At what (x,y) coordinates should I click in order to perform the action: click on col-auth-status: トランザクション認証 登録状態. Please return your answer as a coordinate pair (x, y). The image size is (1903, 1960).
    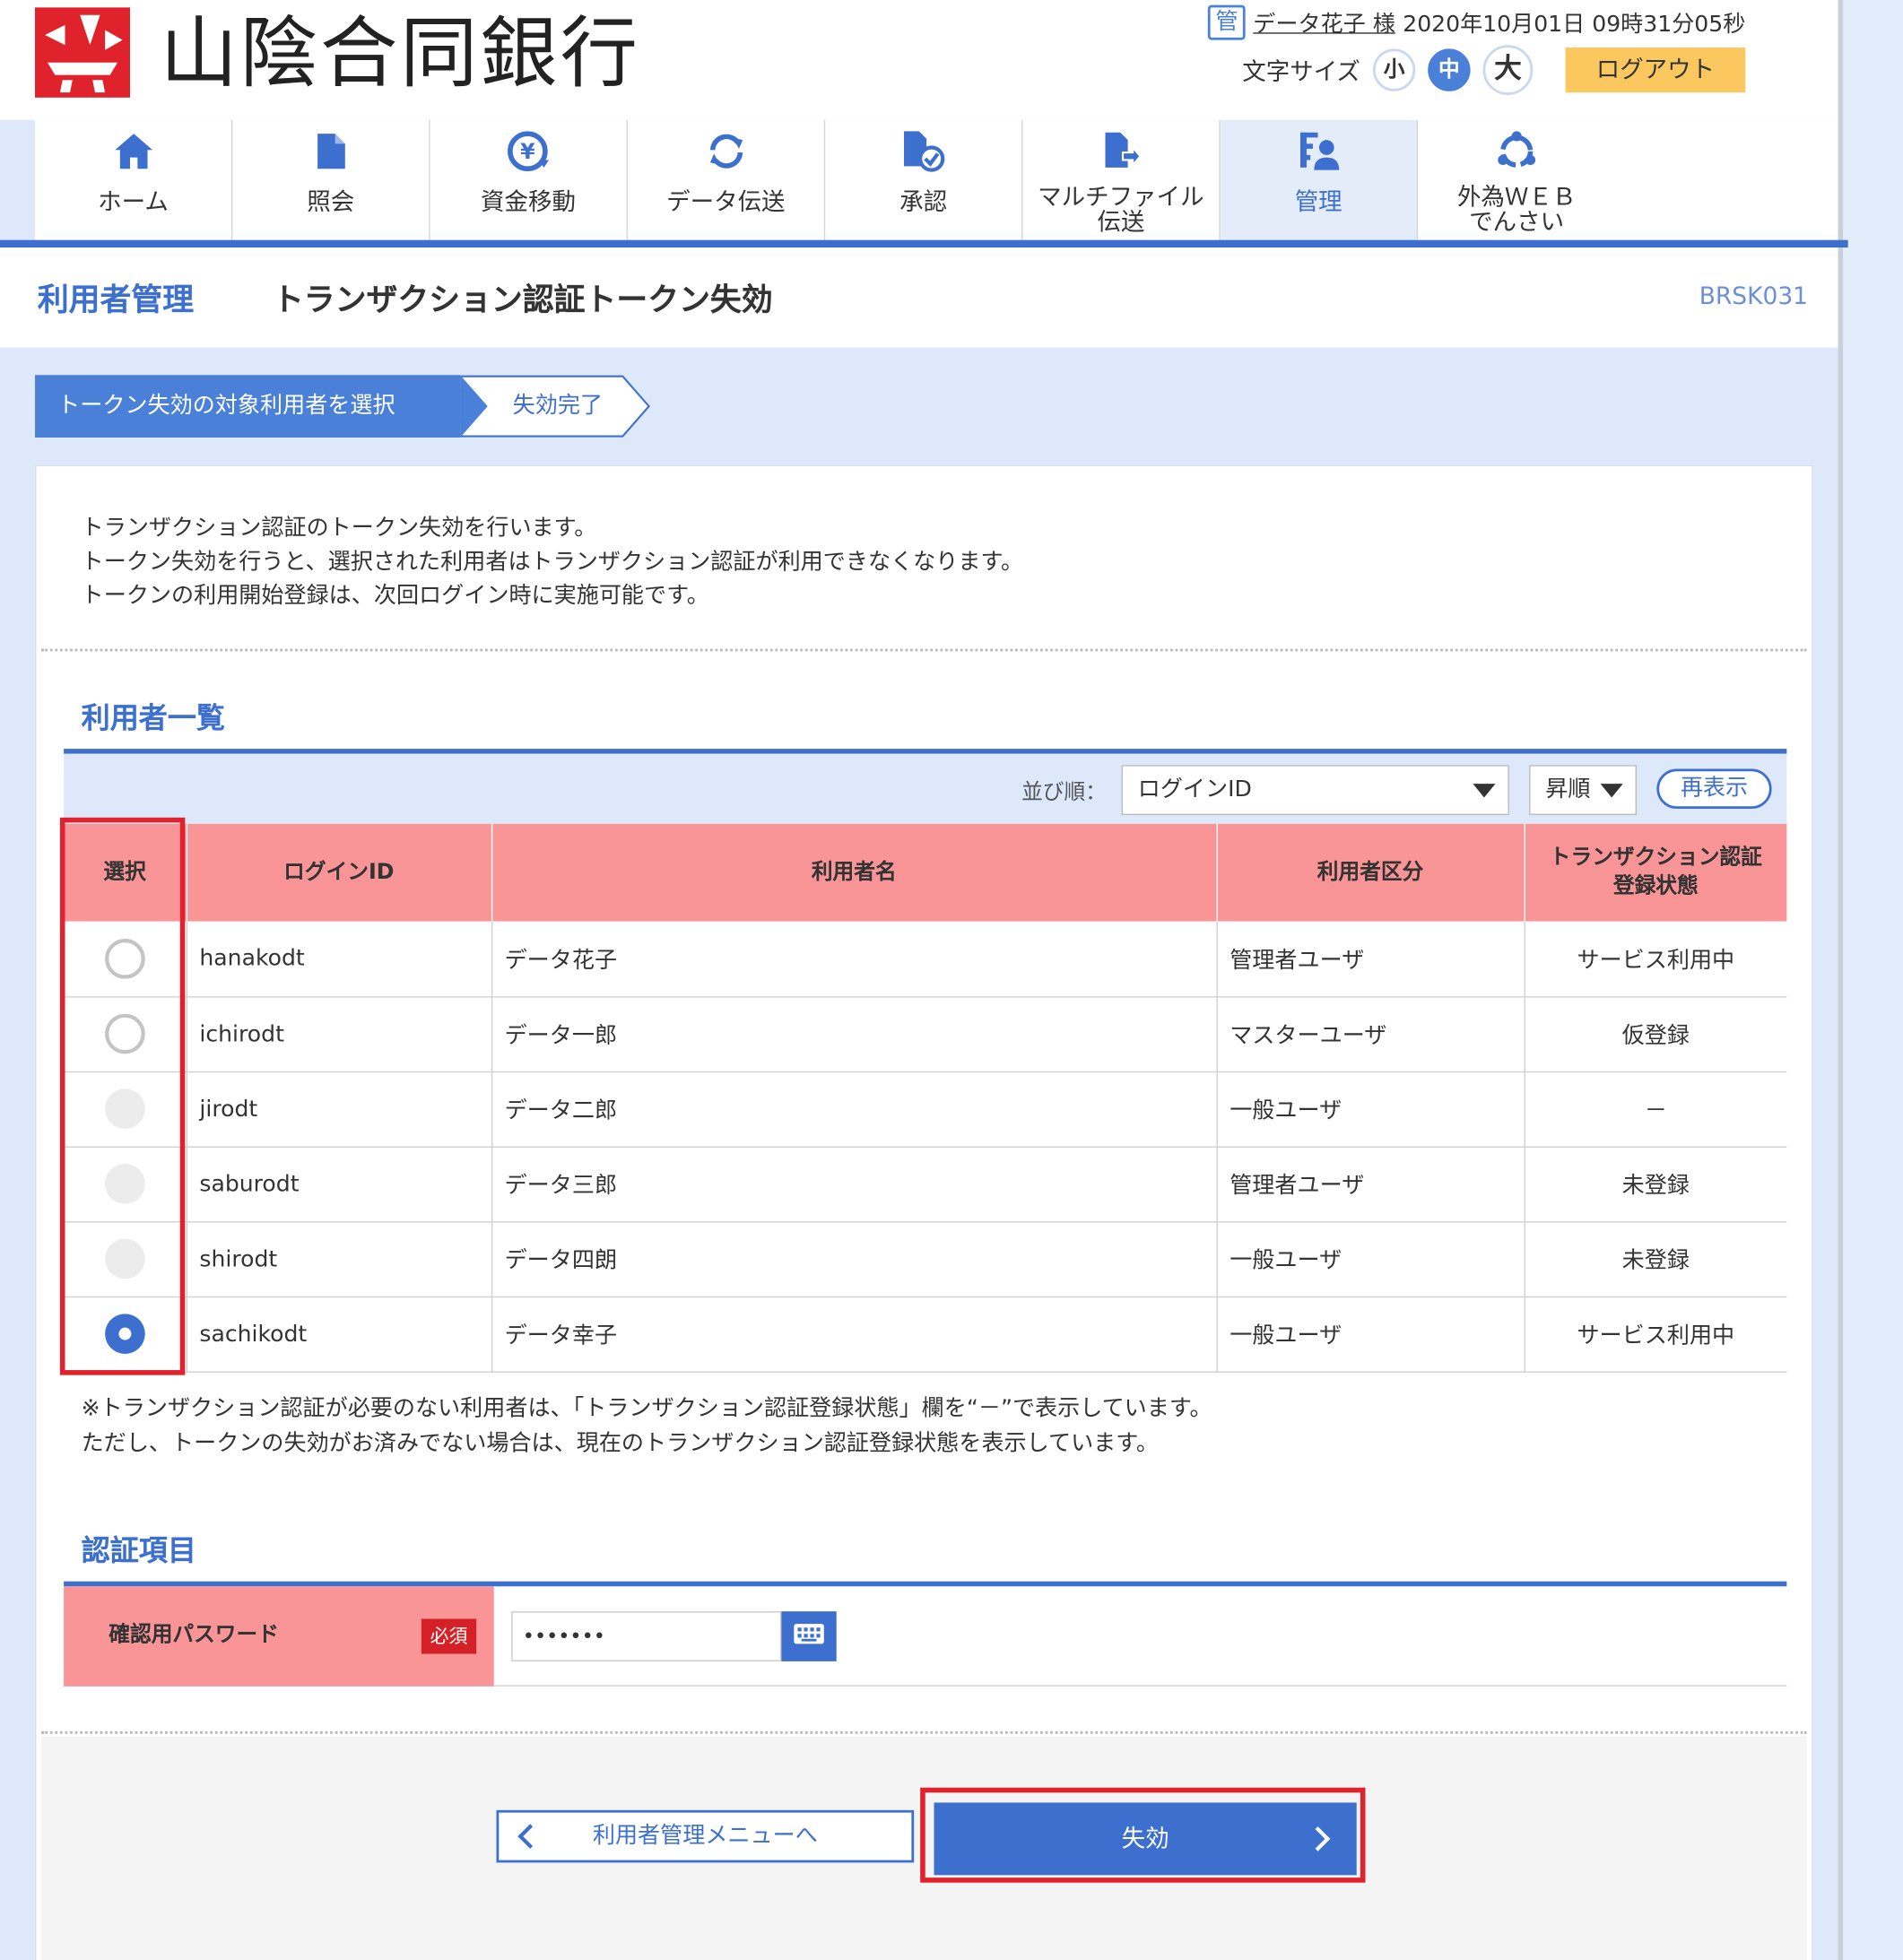
    Looking at the image, I should click on (1656, 872).